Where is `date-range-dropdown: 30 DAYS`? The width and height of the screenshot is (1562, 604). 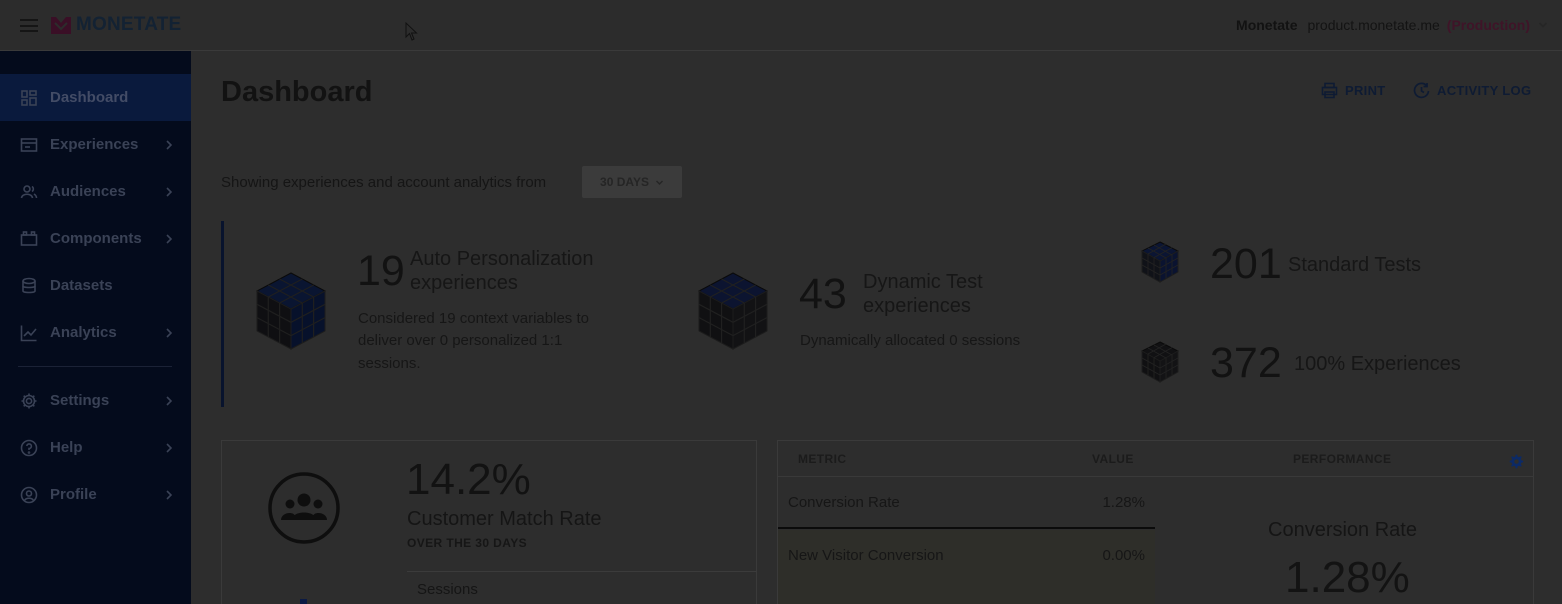
date-range-dropdown: 30 DAYS is located at coordinates (632, 182).